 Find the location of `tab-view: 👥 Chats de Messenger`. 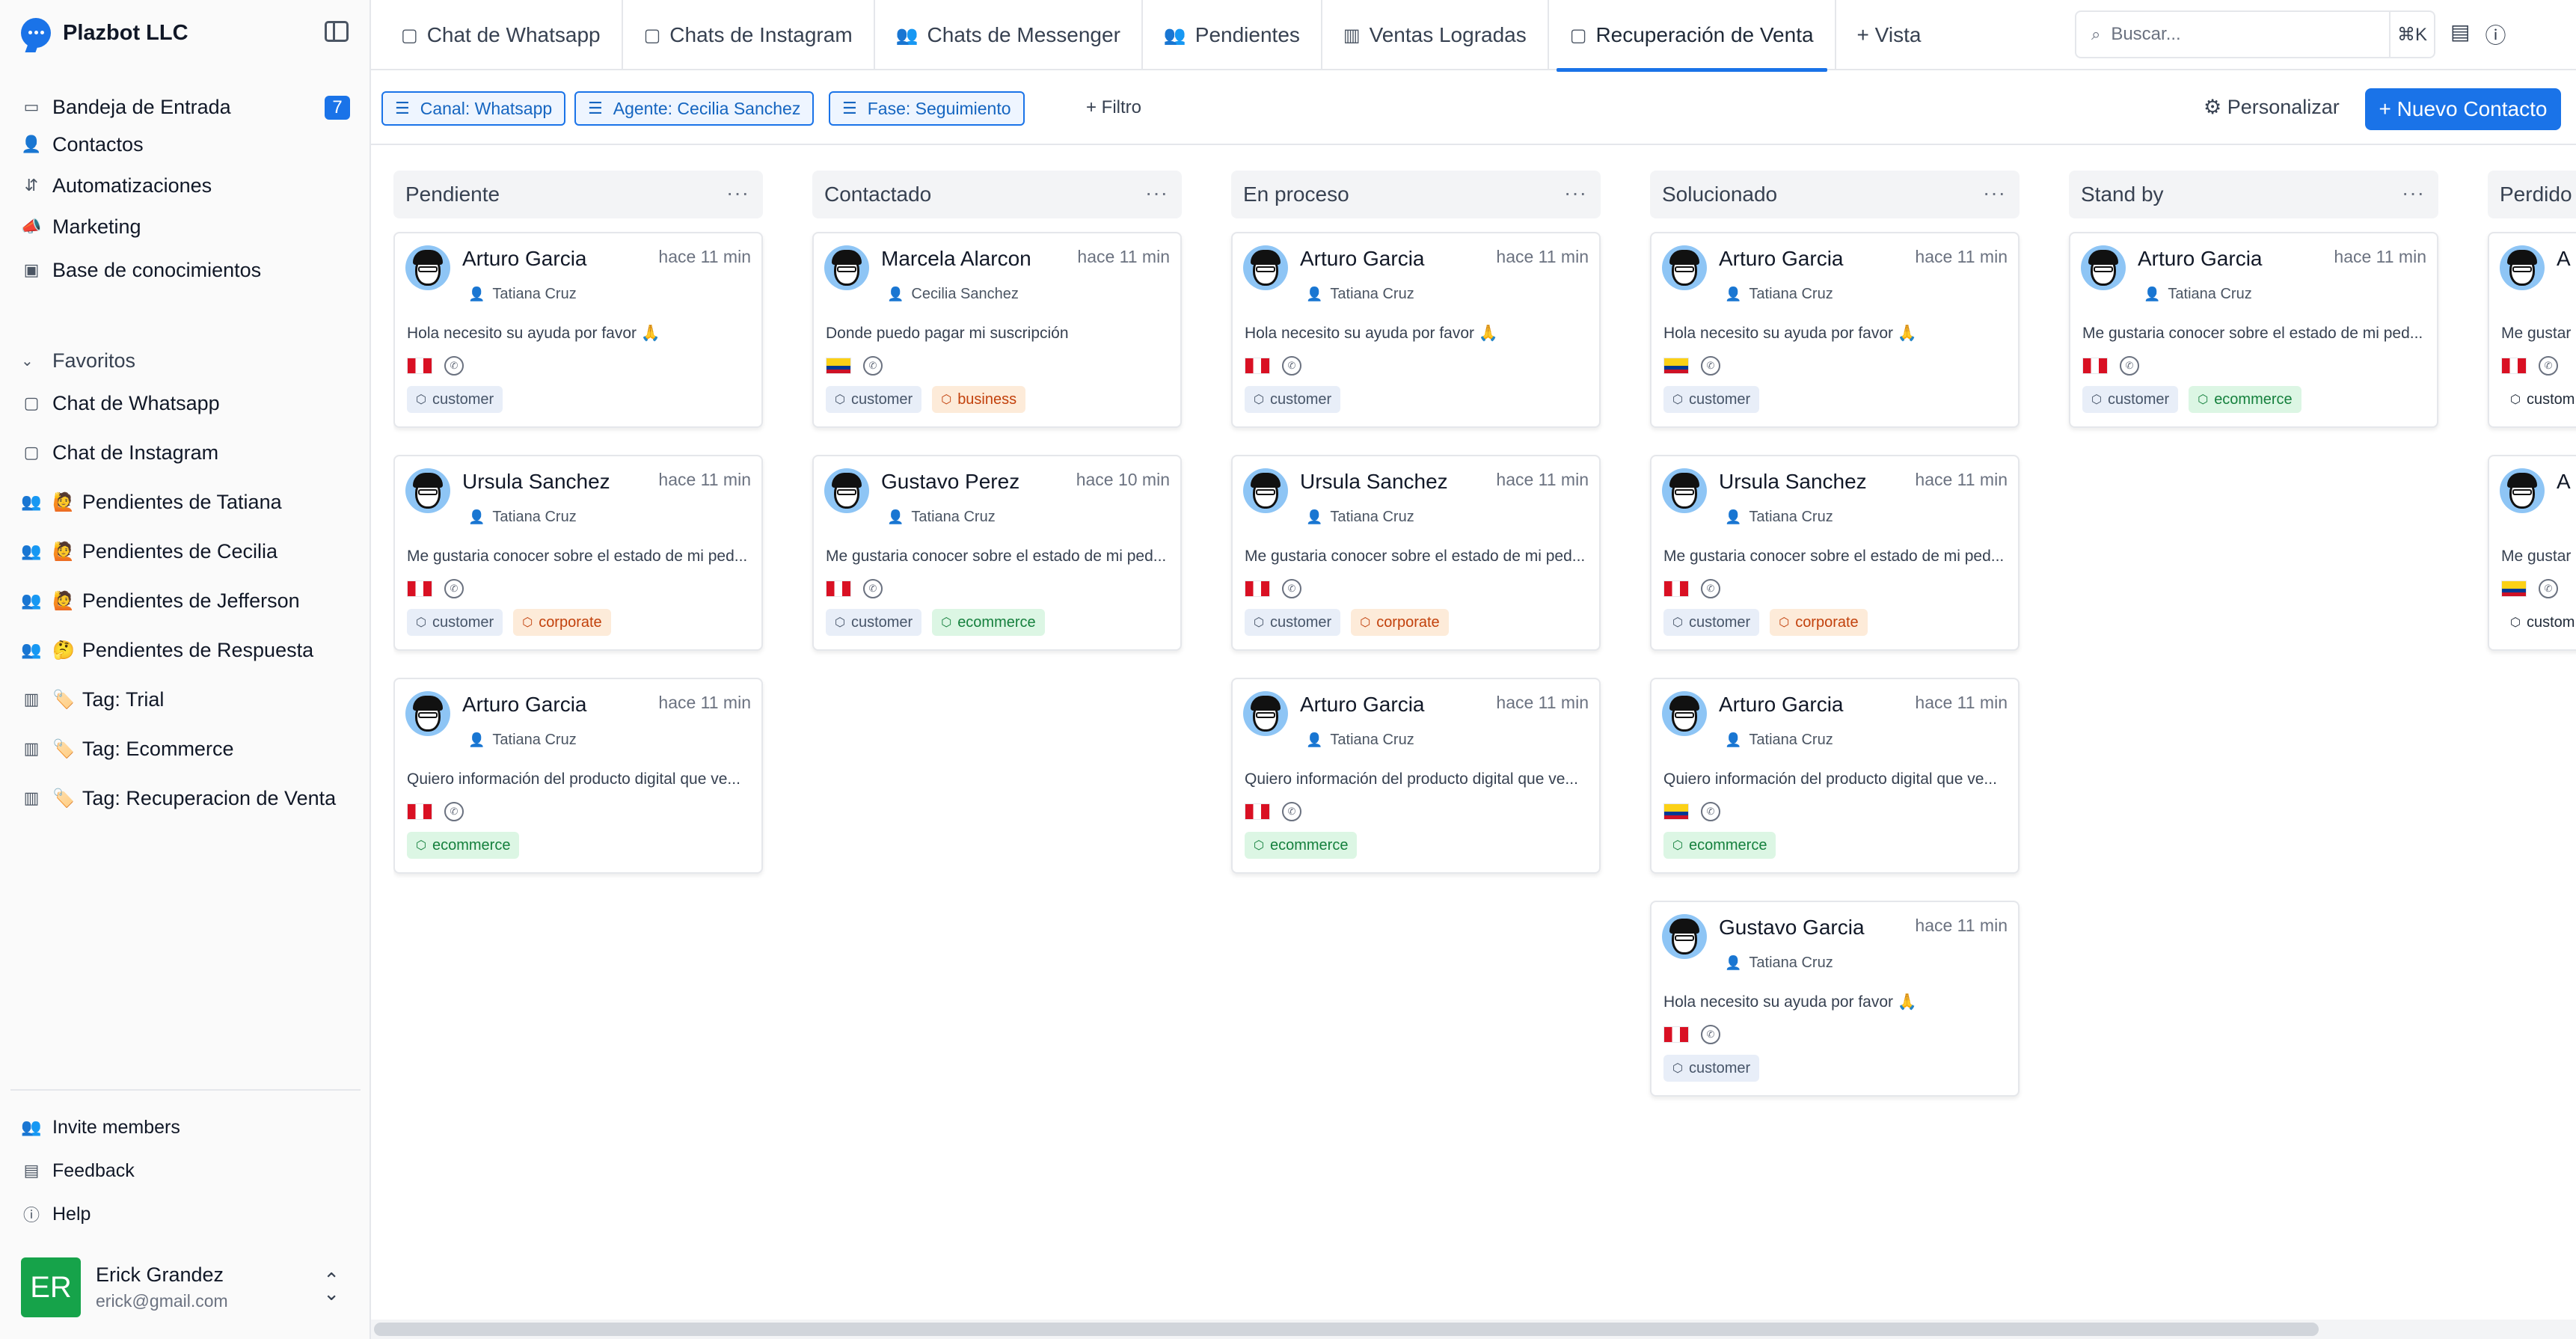

tab-view: 👥 Chats de Messenger is located at coordinates (1009, 35).